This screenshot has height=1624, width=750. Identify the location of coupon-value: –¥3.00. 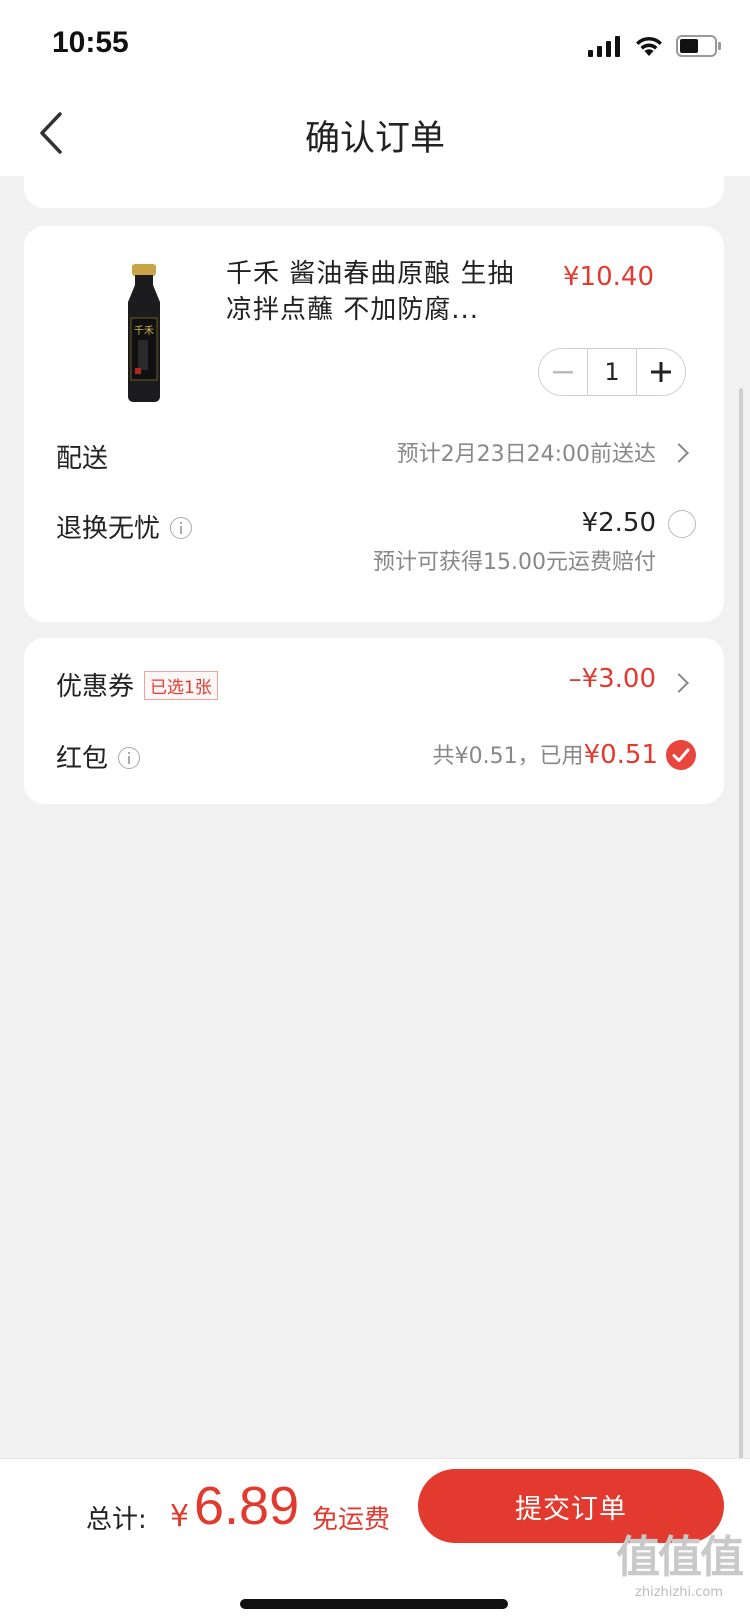
(612, 679).